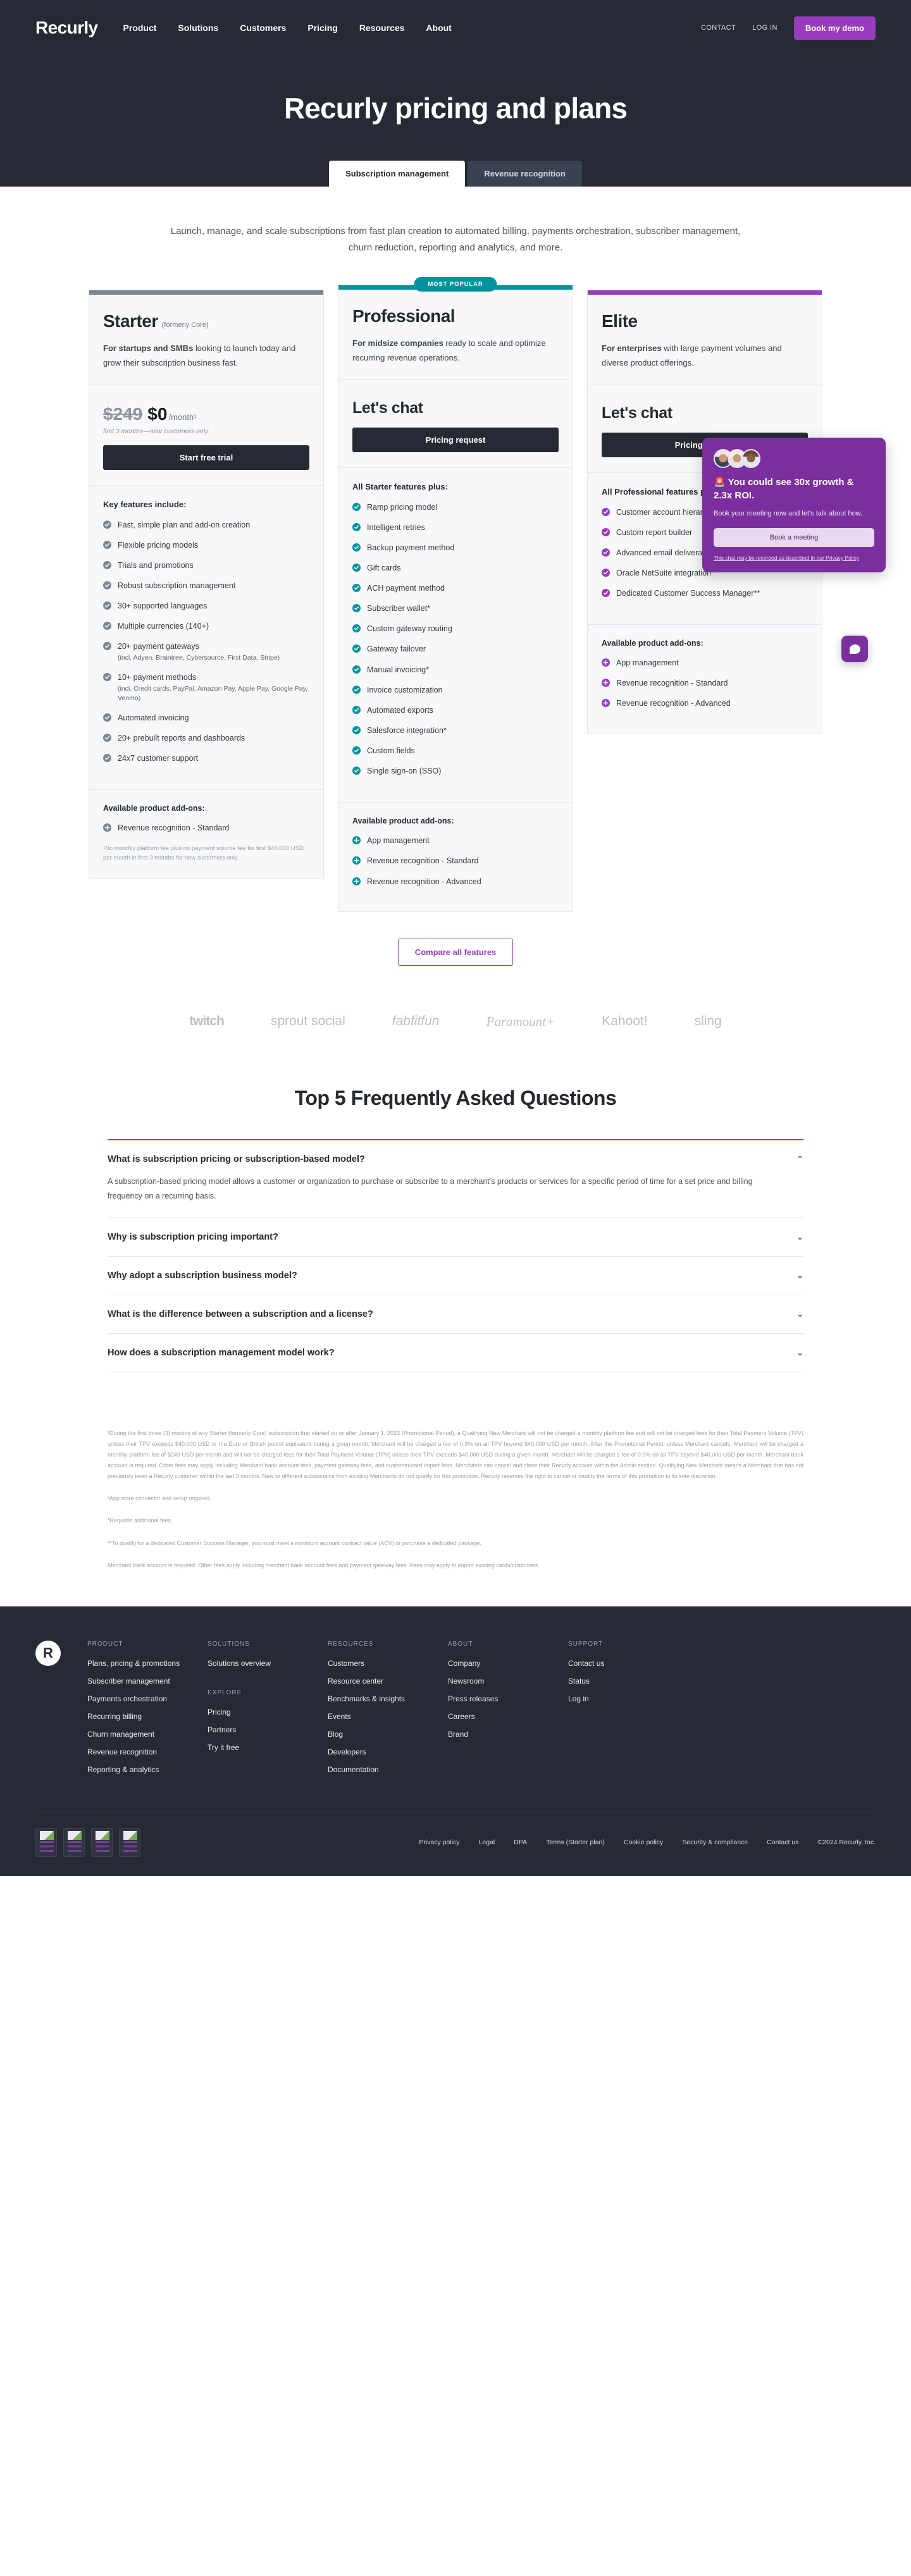 The height and width of the screenshot is (2576, 911). I want to click on nav-item-resources: Resources, so click(382, 28).